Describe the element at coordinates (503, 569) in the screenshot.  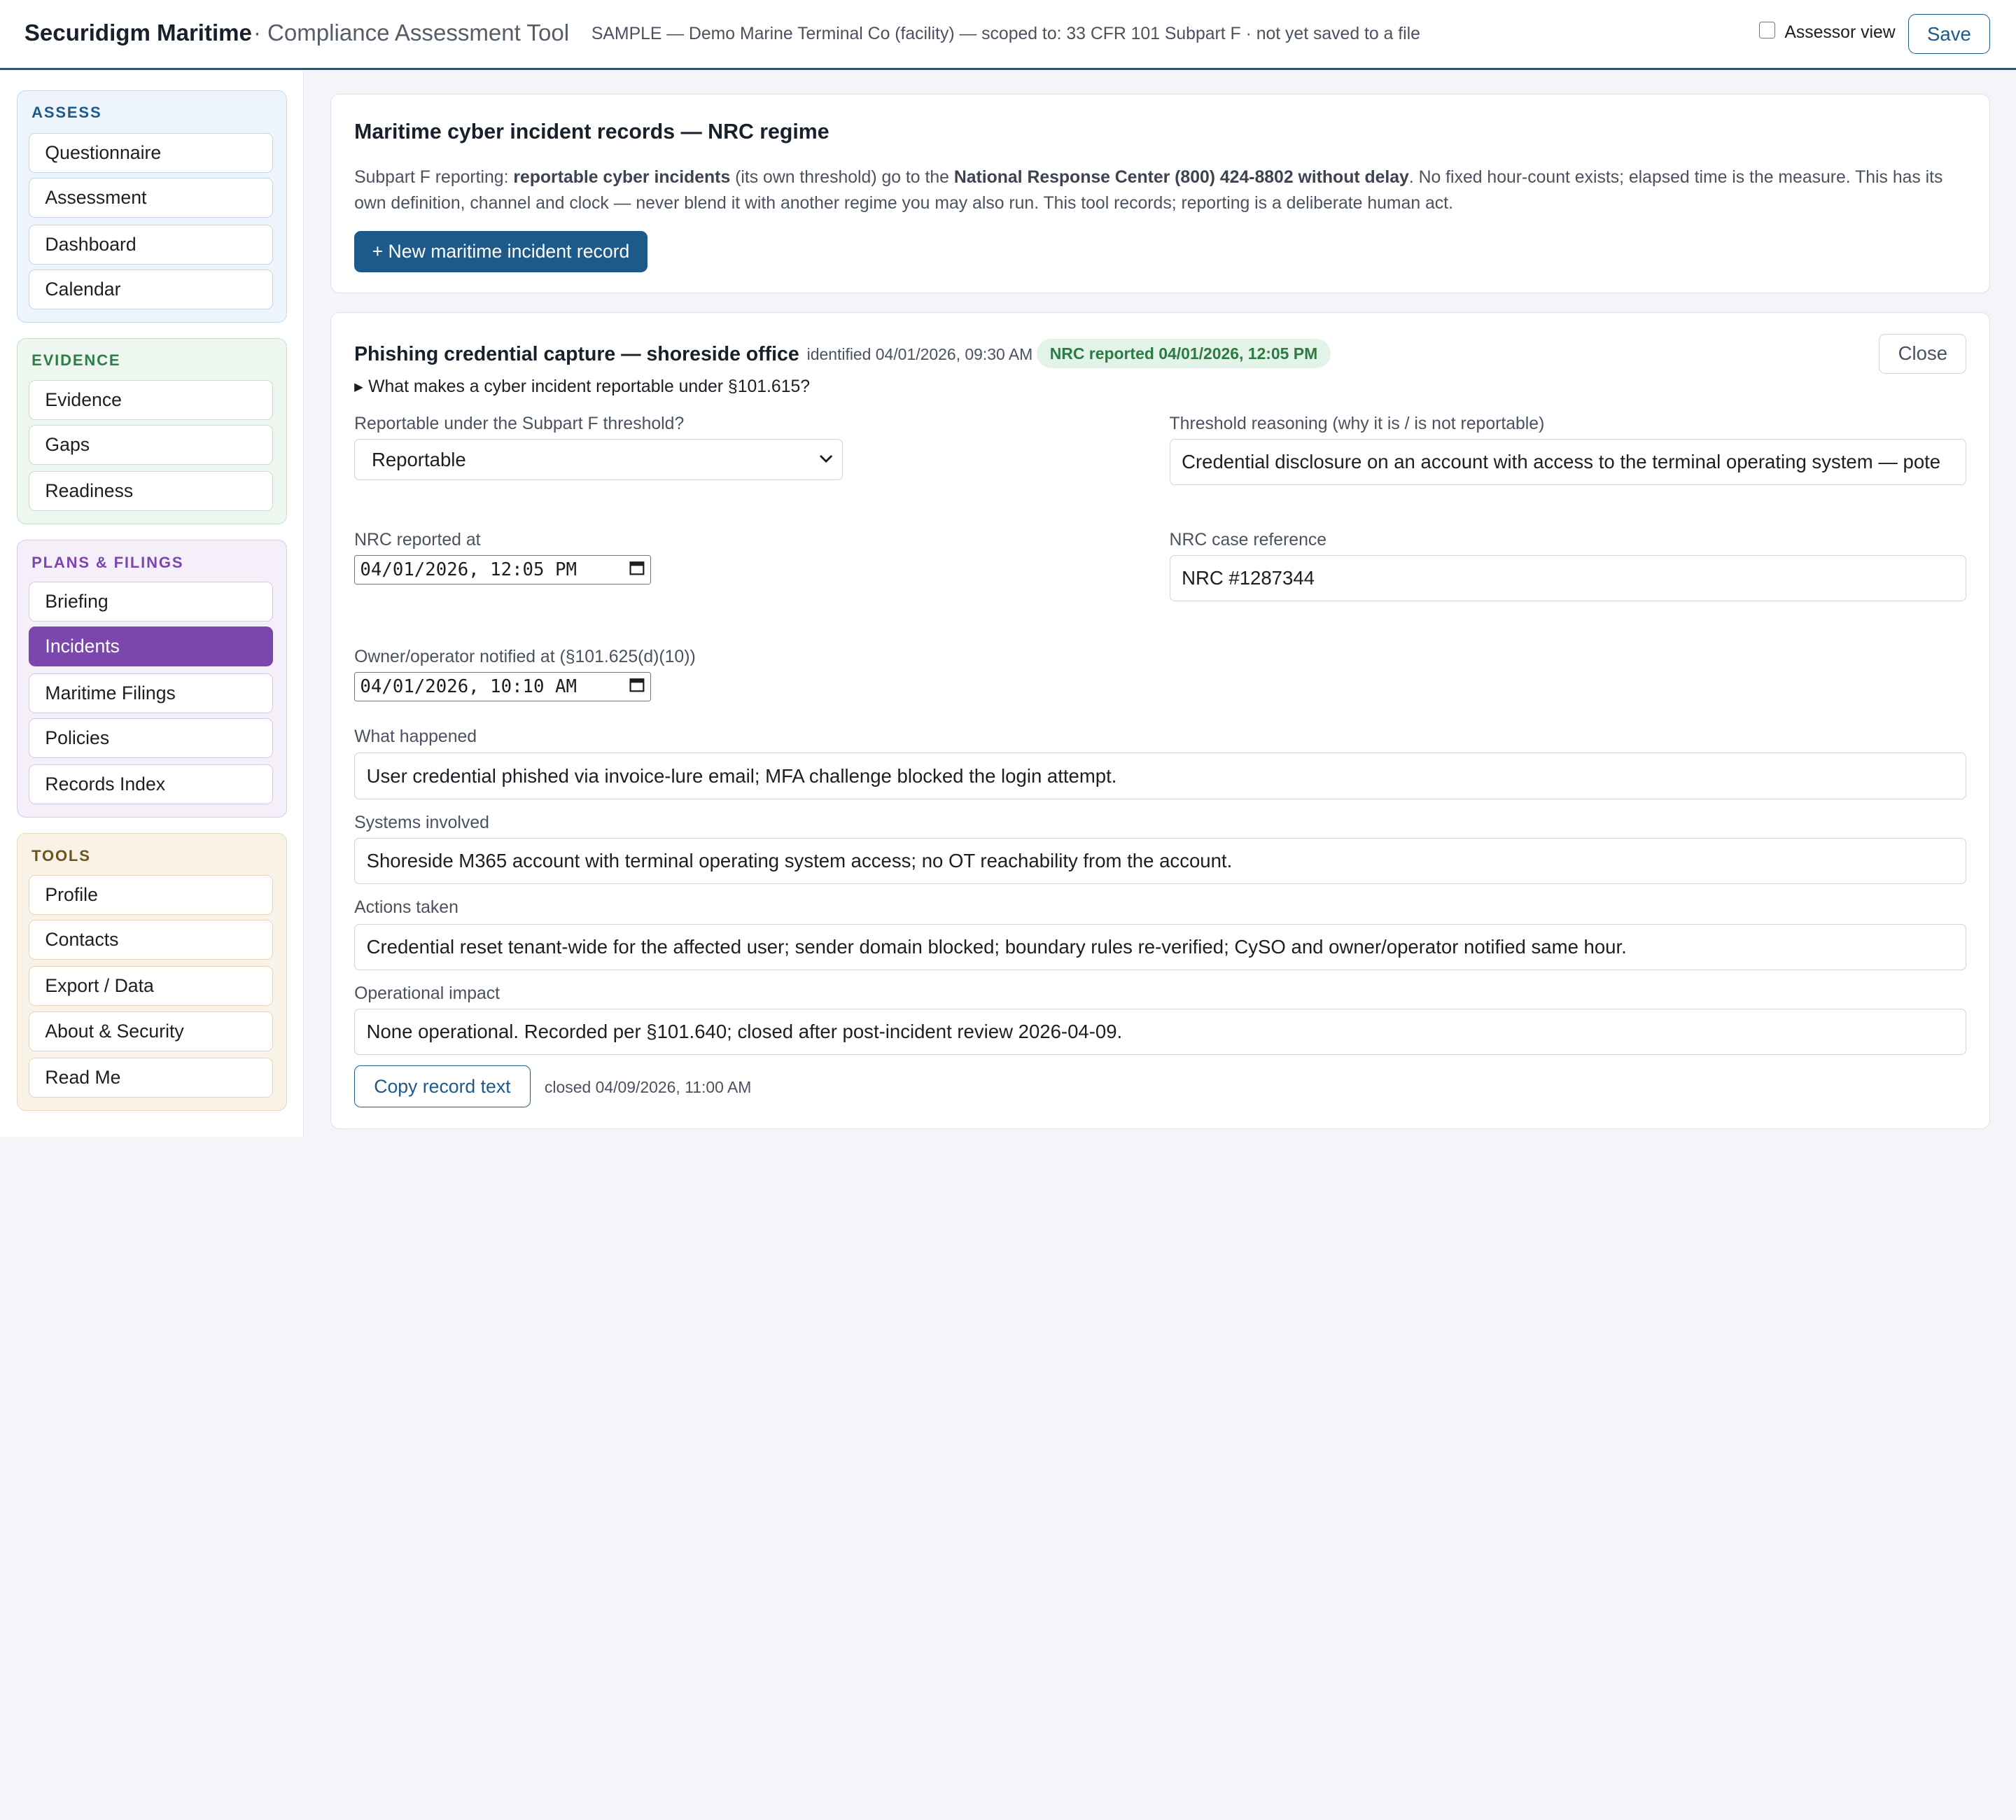
I see `nrc-reported-datetime: 04/01/2026, 12:05 PM` at that location.